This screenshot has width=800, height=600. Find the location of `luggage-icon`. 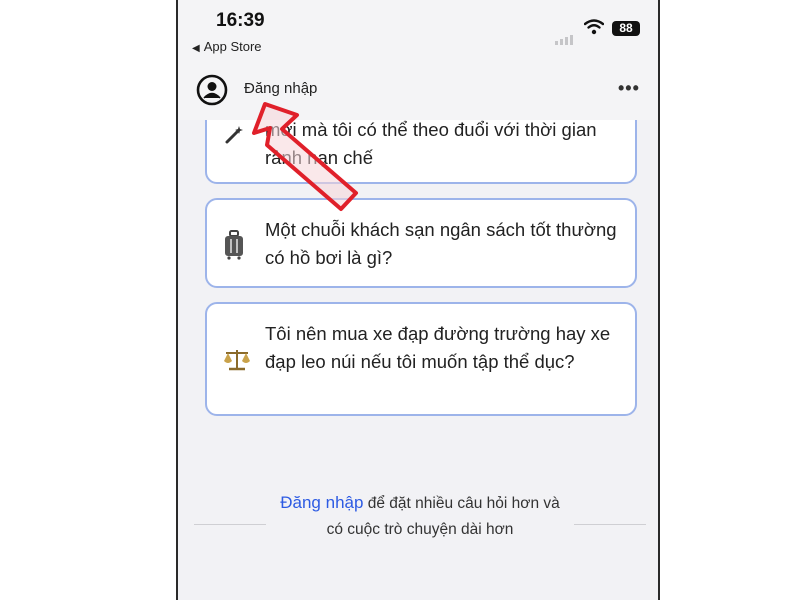

luggage-icon is located at coordinates (234, 247).